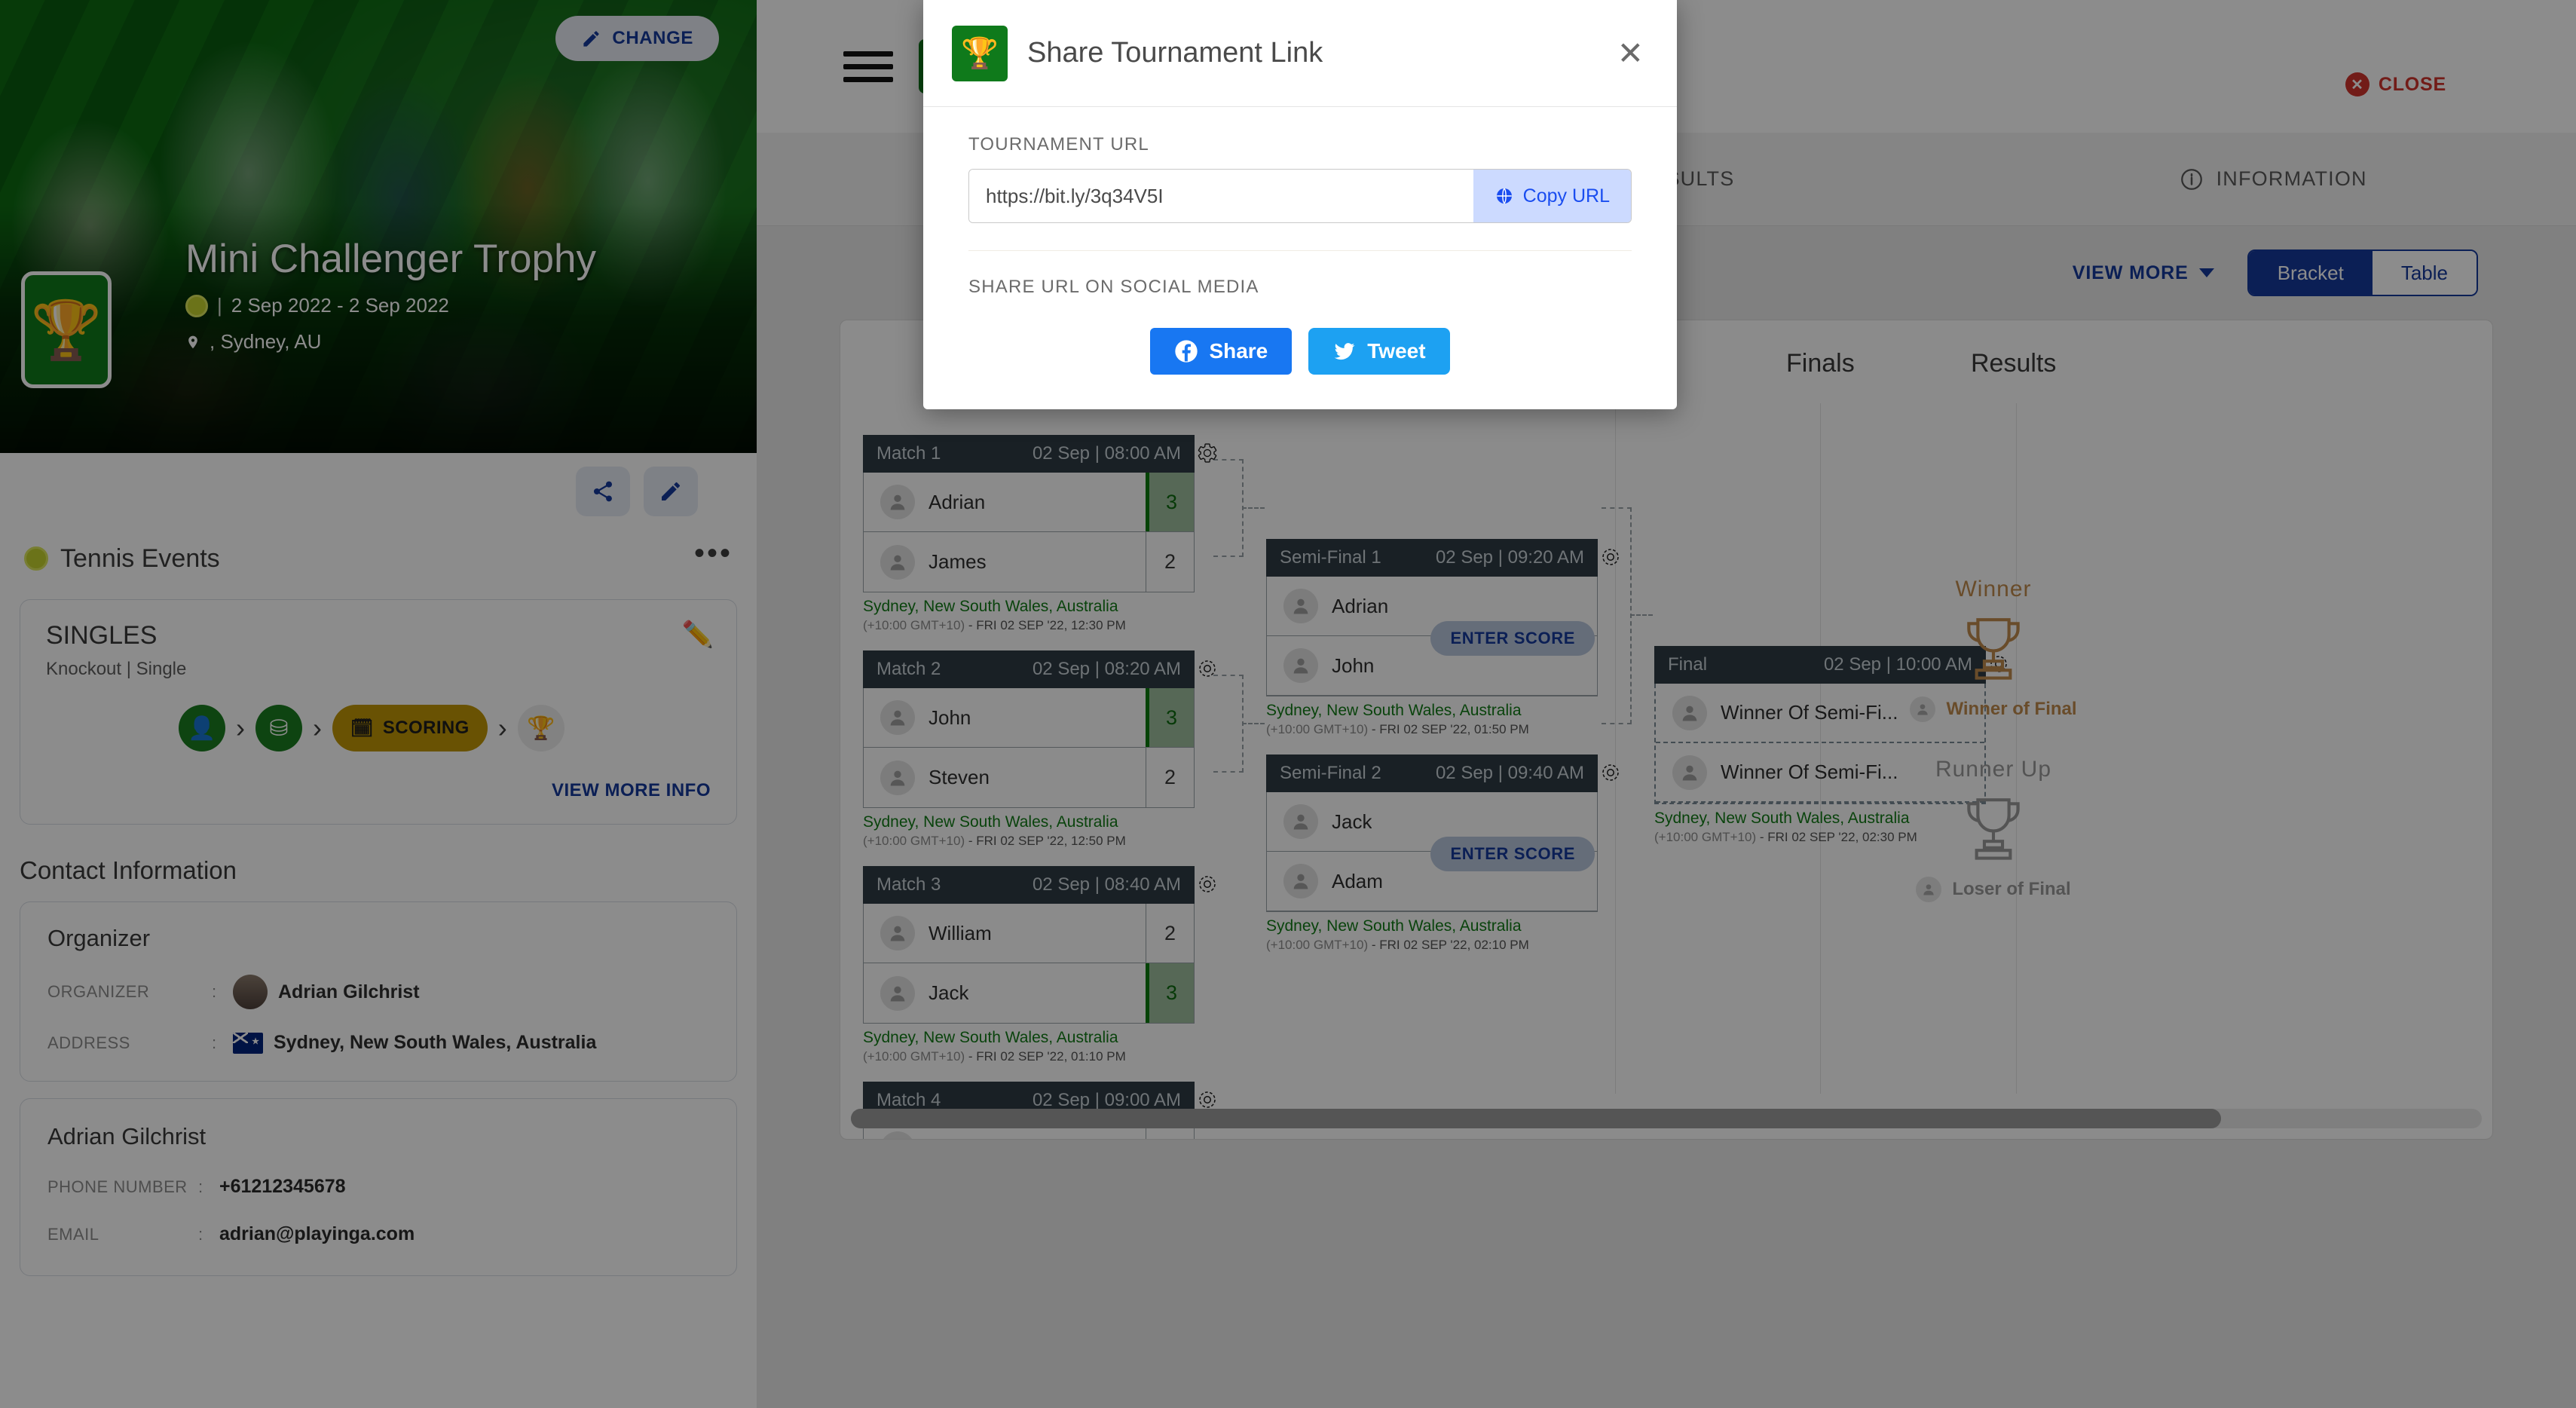 The height and width of the screenshot is (1408, 2576). I want to click on copy-url-button: Copy URL, so click(1552, 196).